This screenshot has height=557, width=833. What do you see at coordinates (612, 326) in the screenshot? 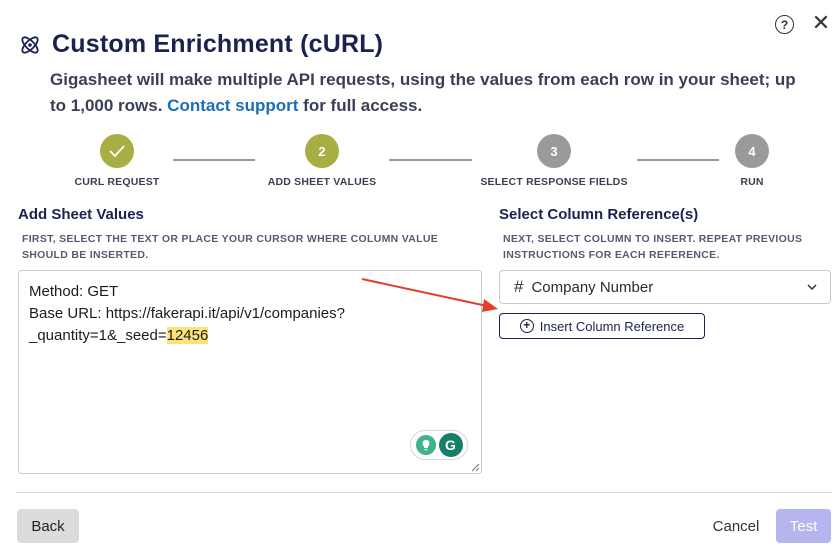
I see `insert-button-label: Insert Column Reference` at bounding box center [612, 326].